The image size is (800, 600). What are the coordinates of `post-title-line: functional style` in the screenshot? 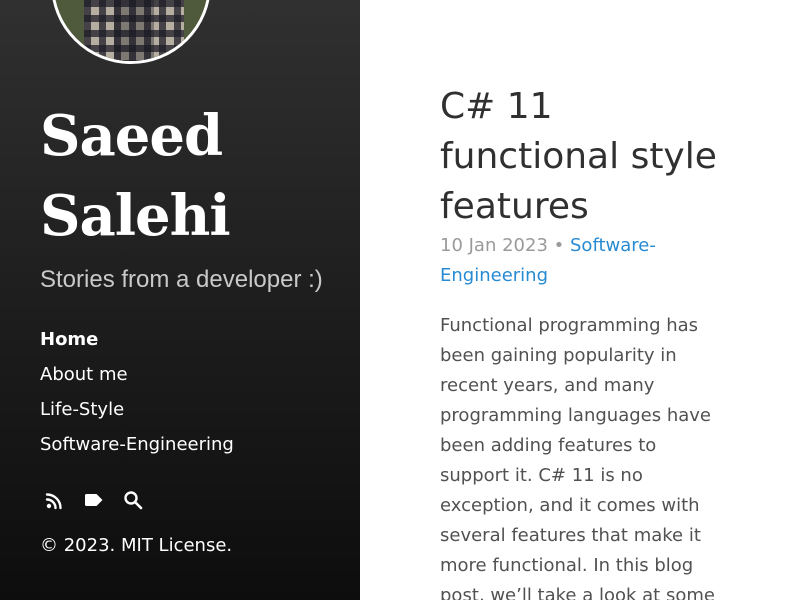 It's located at (590, 157).